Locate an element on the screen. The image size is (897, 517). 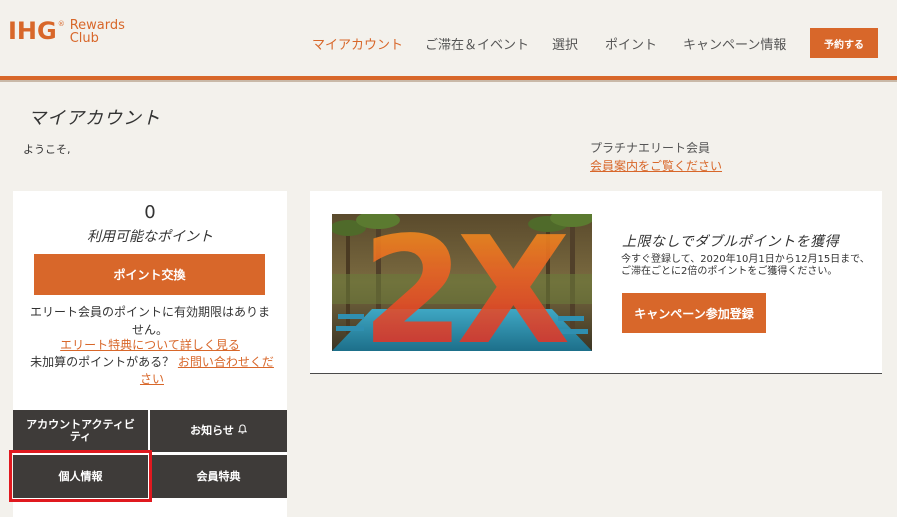
nav-points: ポイント is located at coordinates (631, 43).